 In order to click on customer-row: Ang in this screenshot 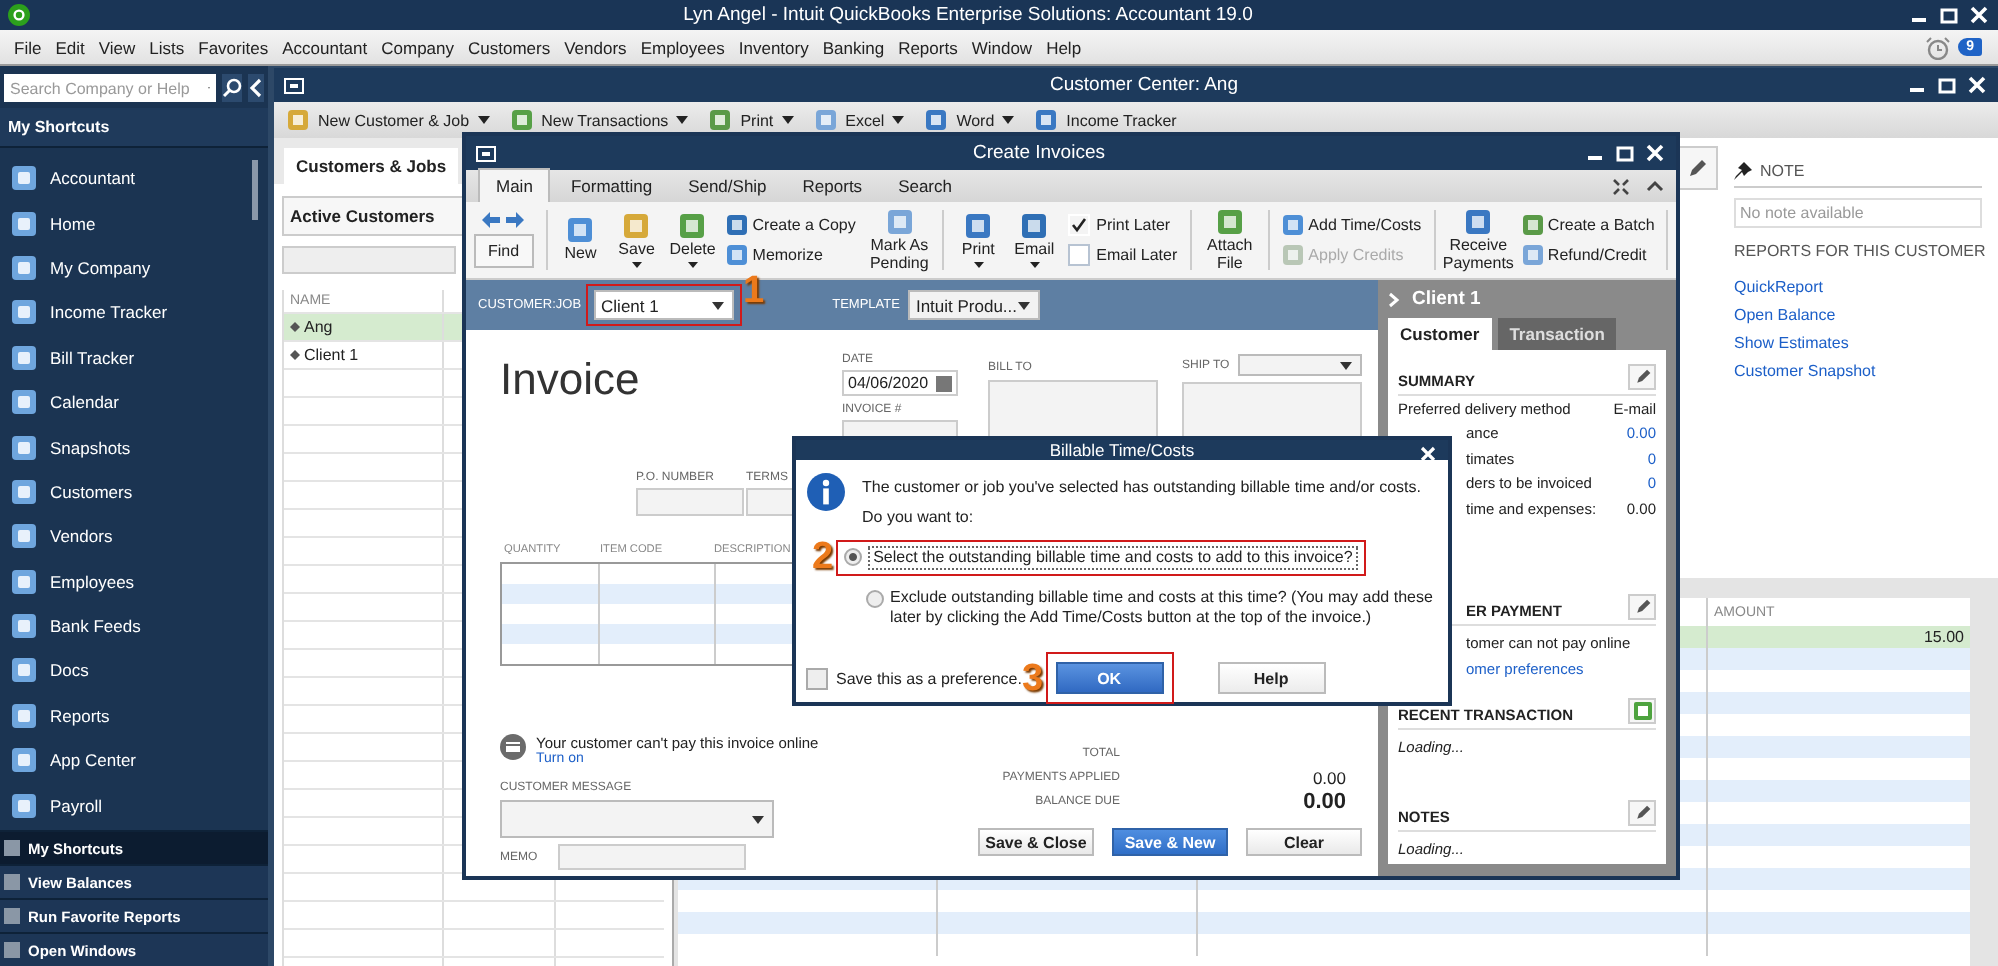, I will do `click(364, 327)`.